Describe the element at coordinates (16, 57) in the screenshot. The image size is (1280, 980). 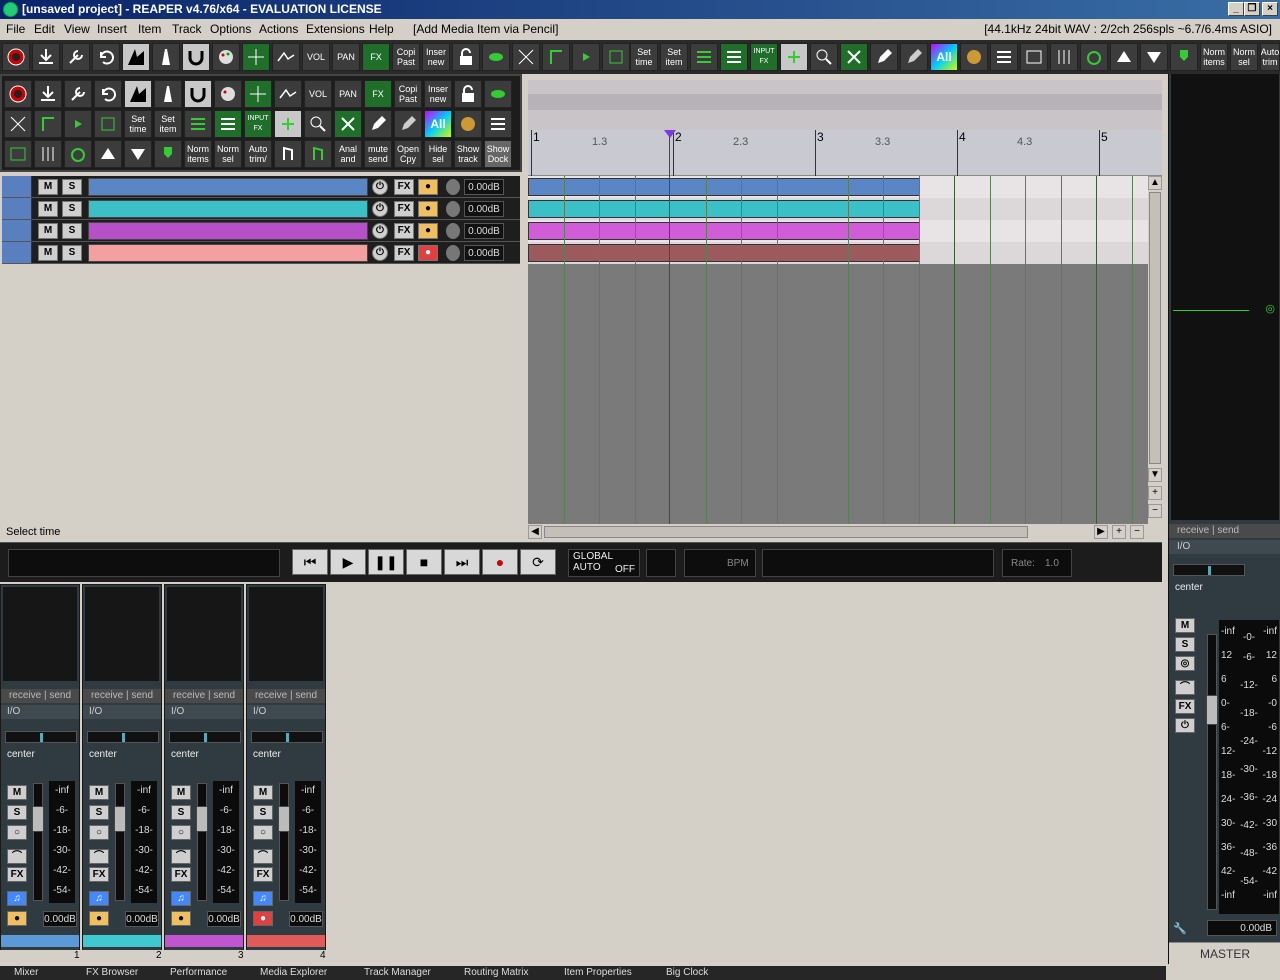
I see `record-icon` at that location.